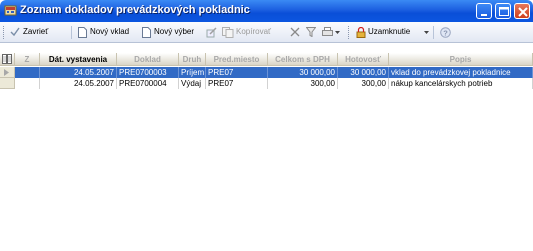 The width and height of the screenshot is (533, 251). I want to click on delete-button, so click(295, 32).